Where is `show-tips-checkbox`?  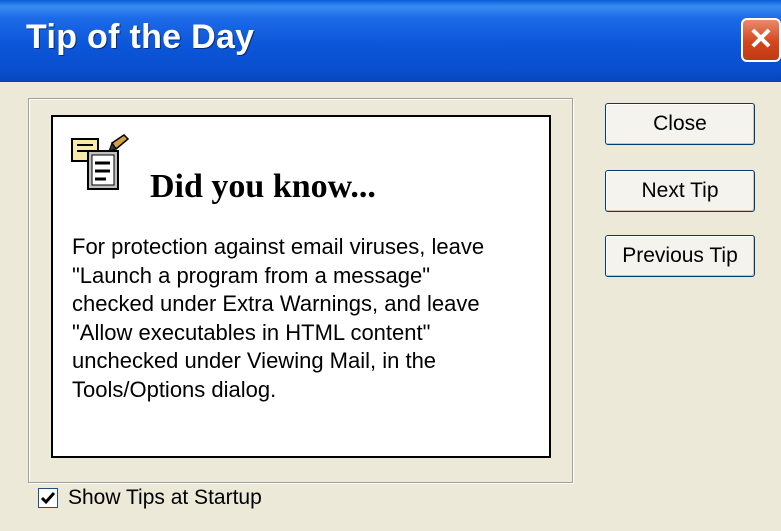 show-tips-checkbox is located at coordinates (48, 498).